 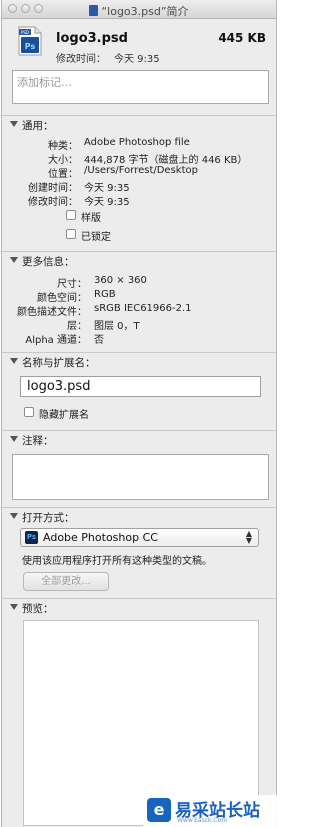 I want to click on psd-file-icon: PSD Ps, so click(x=30, y=41).